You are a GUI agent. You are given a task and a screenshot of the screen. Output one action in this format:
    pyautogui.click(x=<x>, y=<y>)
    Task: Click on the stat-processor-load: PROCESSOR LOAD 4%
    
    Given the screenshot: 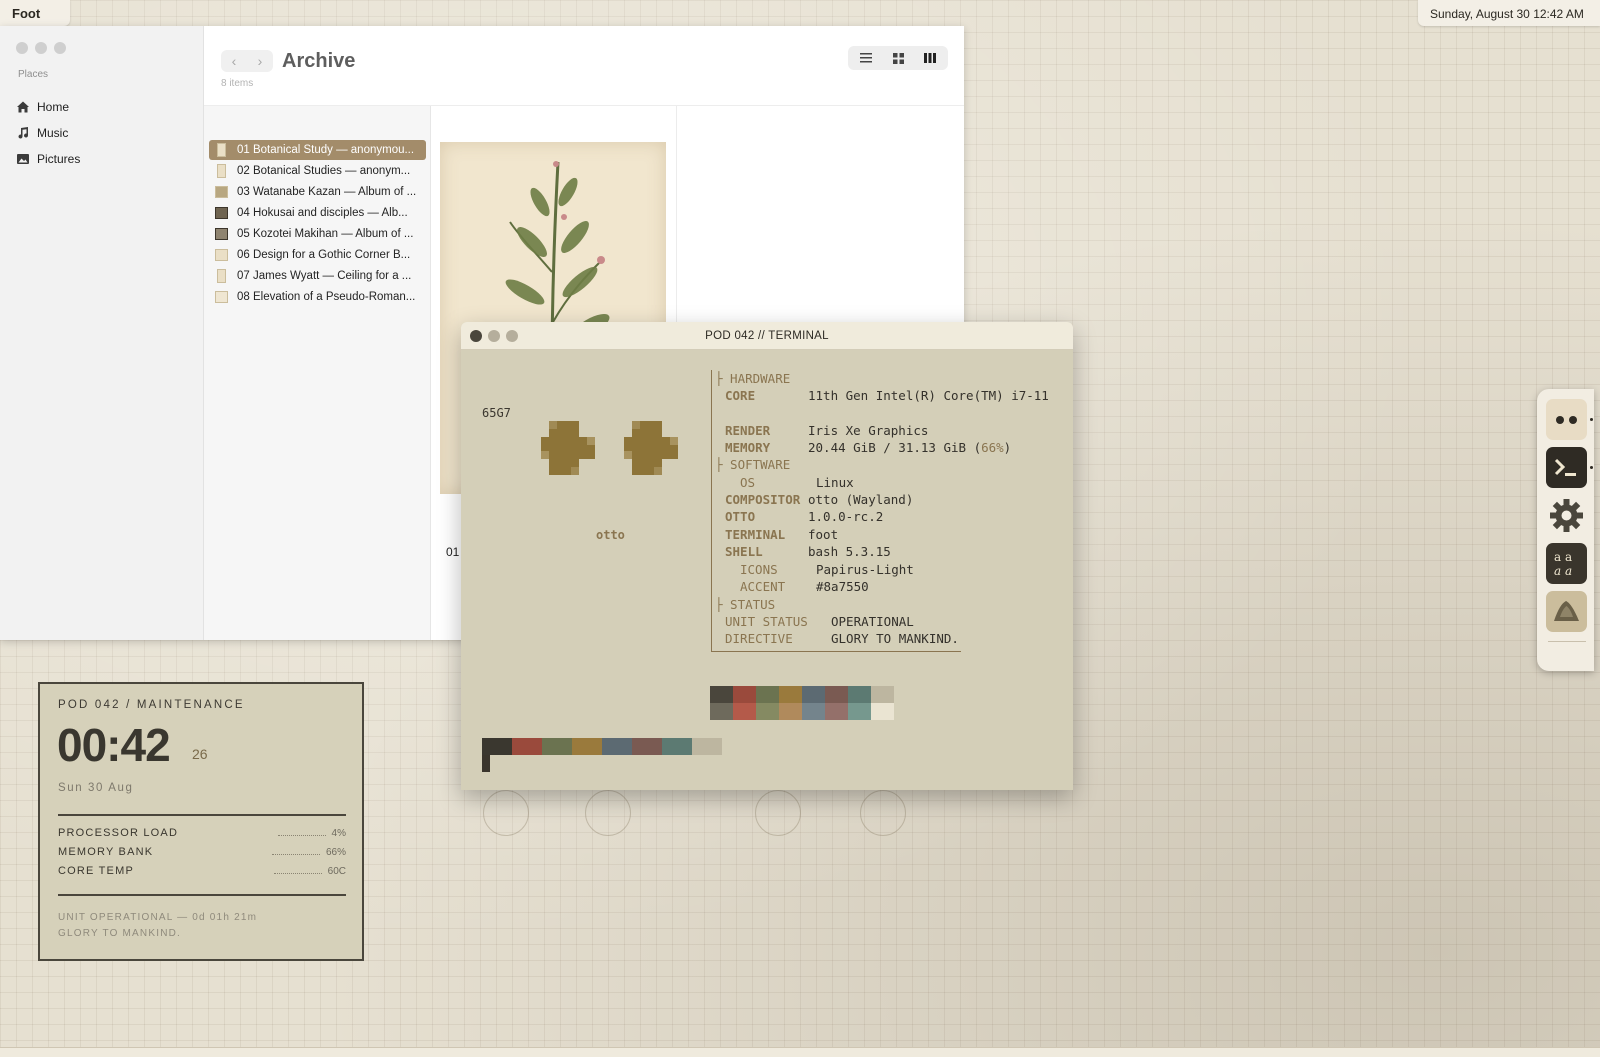 What is the action you would take?
    pyautogui.click(x=202, y=833)
    